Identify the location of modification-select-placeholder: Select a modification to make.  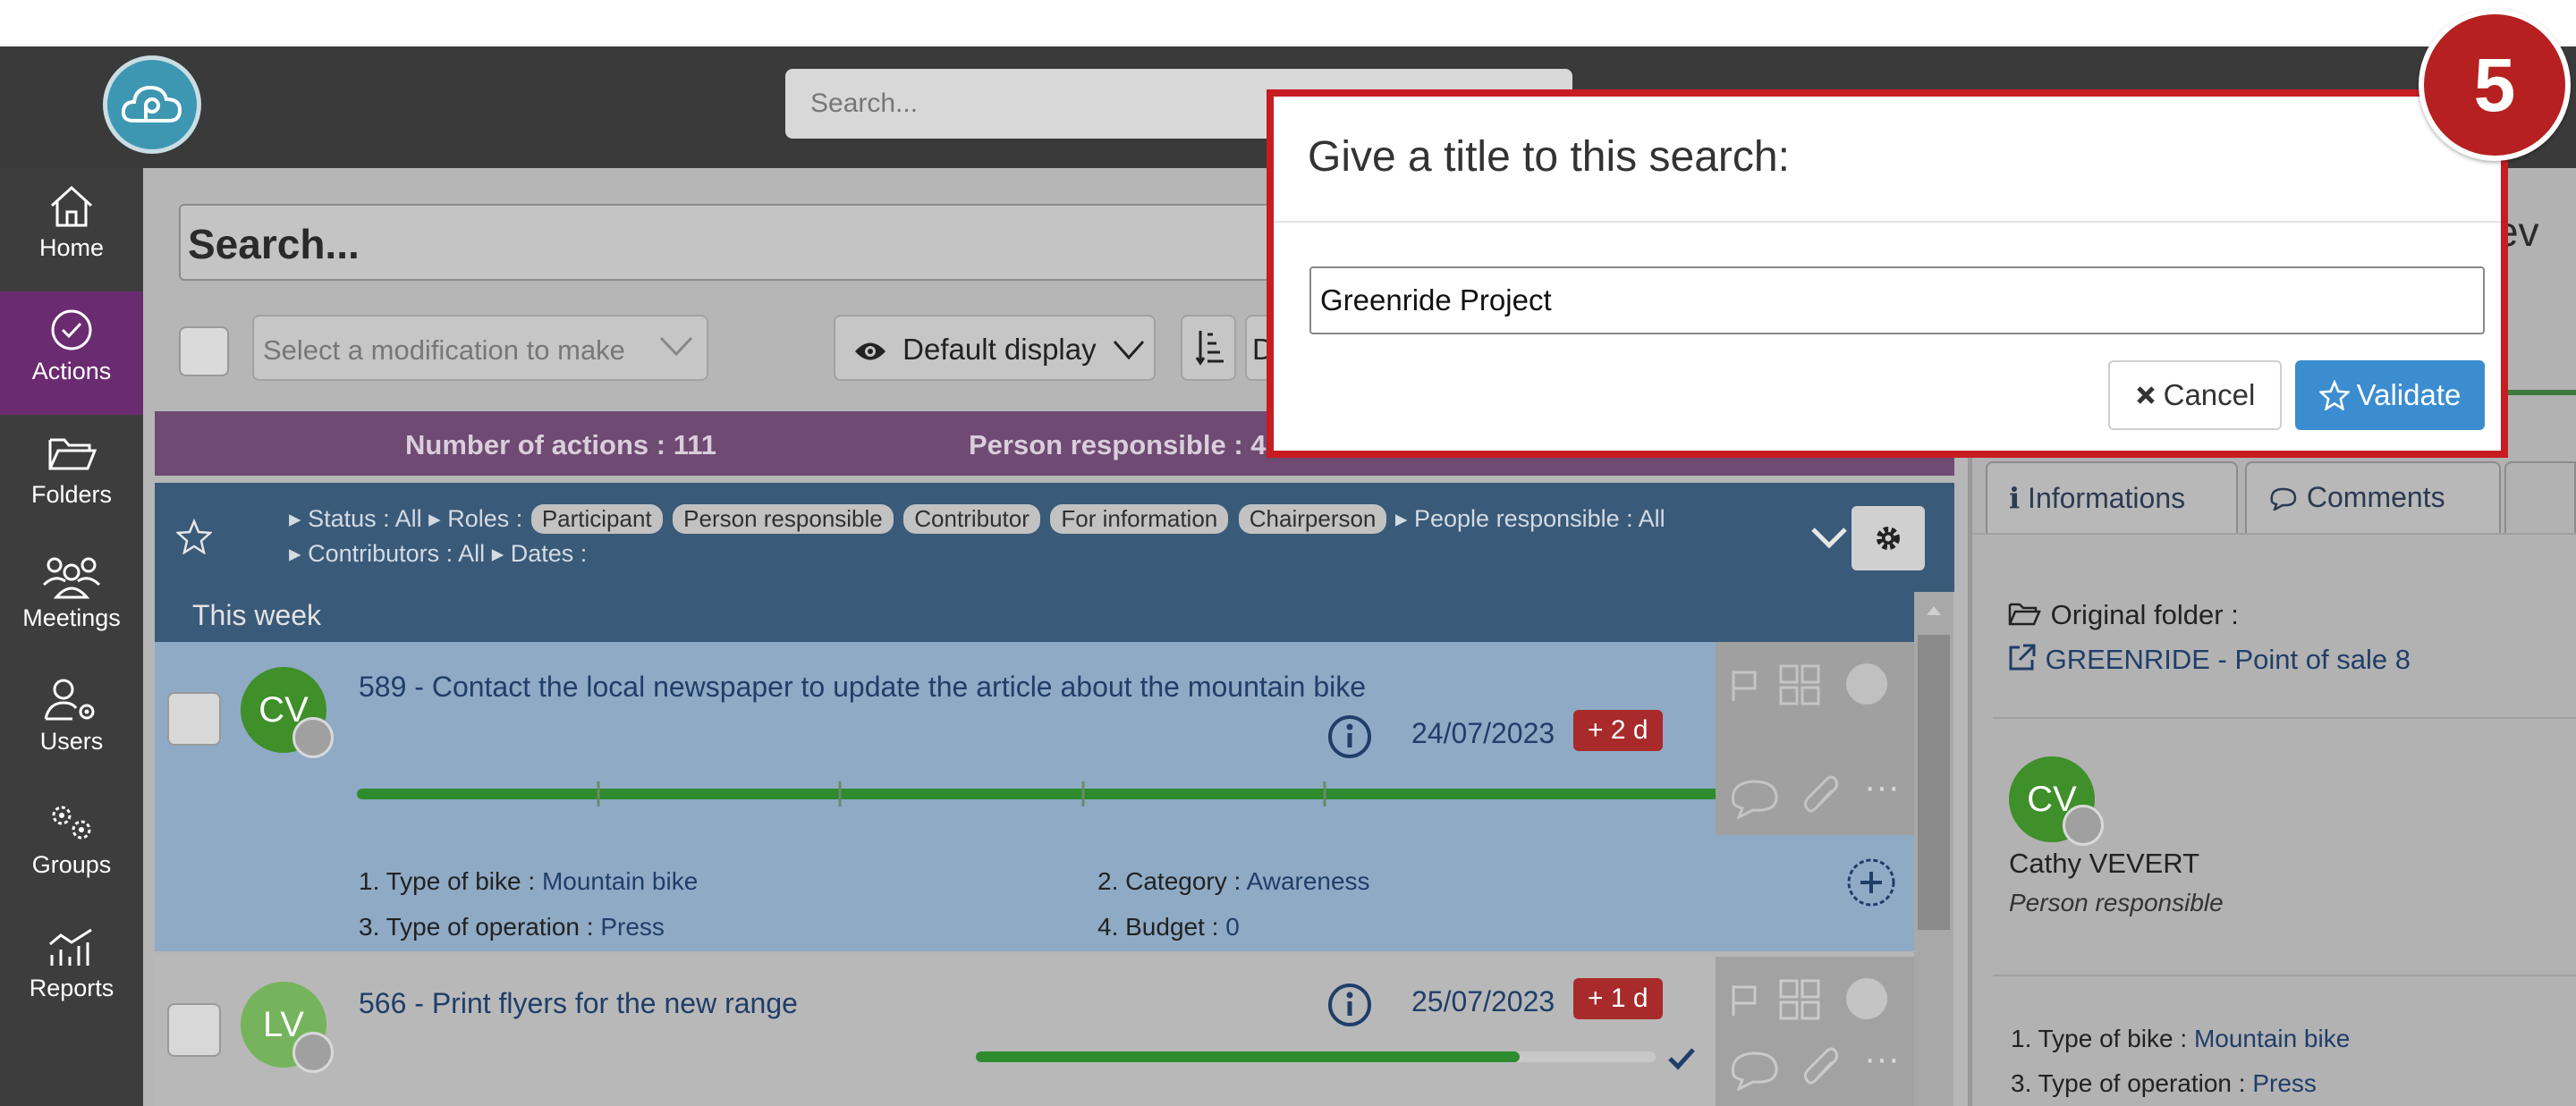
(444, 350).